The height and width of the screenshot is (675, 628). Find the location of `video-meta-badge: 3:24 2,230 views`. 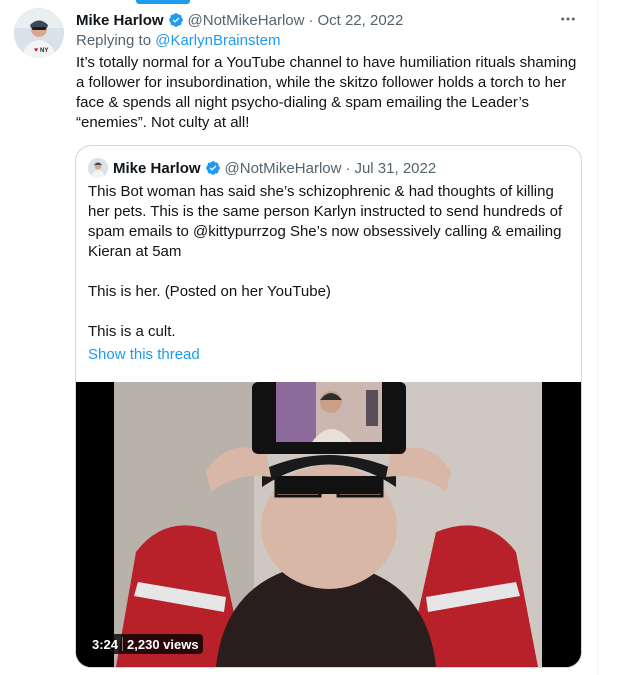

video-meta-badge: 3:24 2,230 views is located at coordinates (145, 644).